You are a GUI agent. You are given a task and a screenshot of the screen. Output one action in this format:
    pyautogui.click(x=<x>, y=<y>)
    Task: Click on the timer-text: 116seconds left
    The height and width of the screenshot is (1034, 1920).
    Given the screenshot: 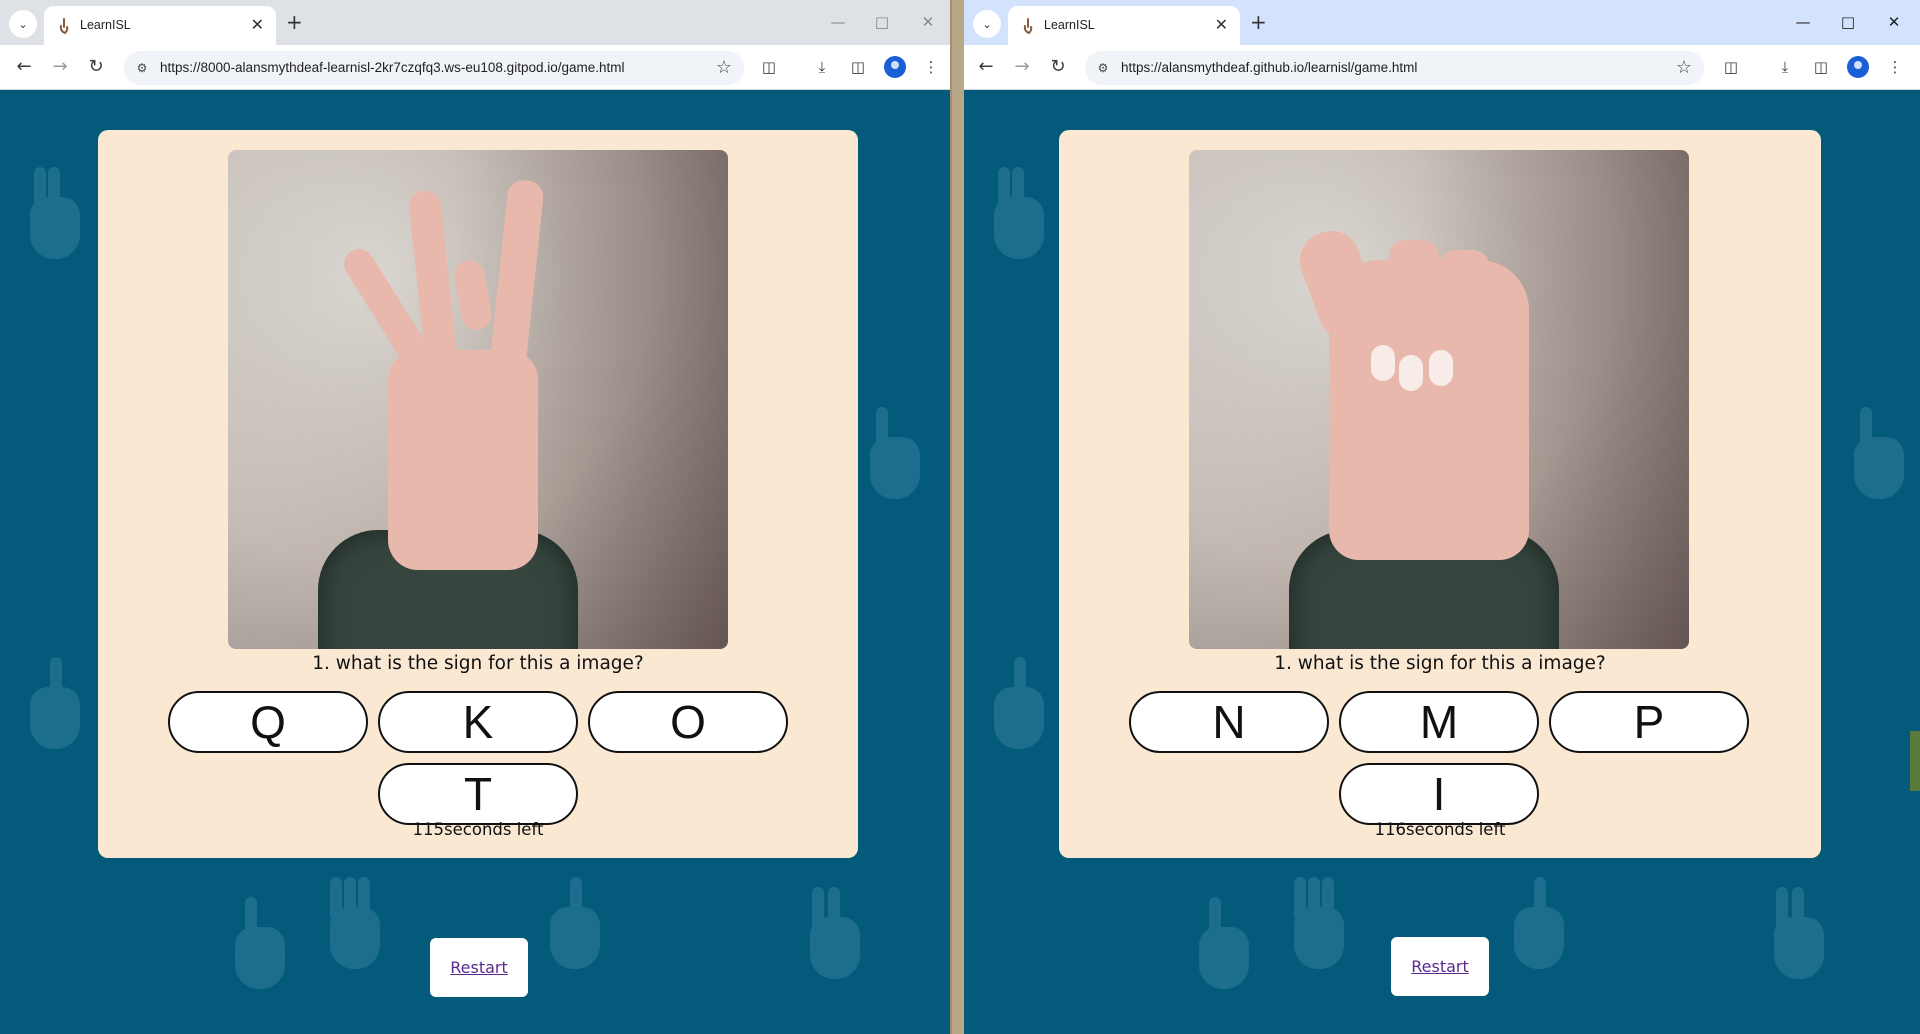 What is the action you would take?
    pyautogui.click(x=1440, y=829)
    